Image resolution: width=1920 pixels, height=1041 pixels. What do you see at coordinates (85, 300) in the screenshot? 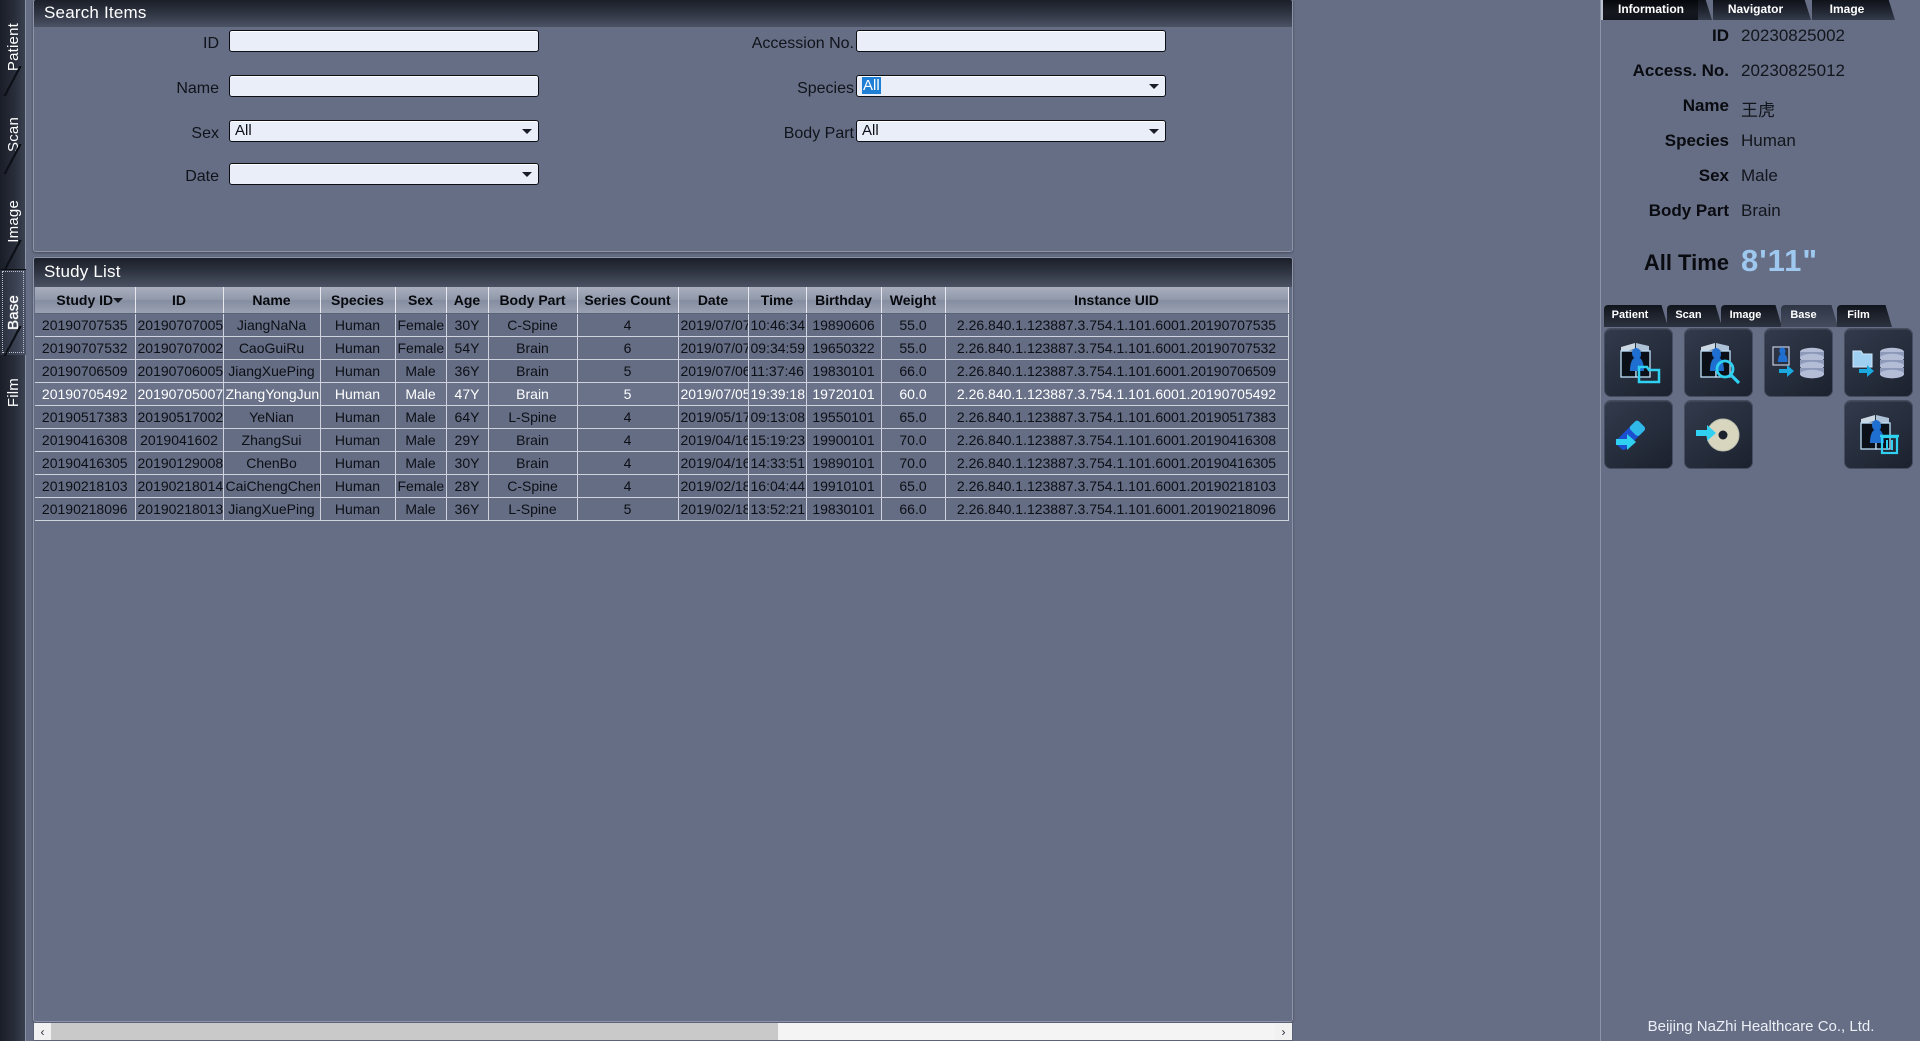
I see `column-header-study-id: Study ID` at bounding box center [85, 300].